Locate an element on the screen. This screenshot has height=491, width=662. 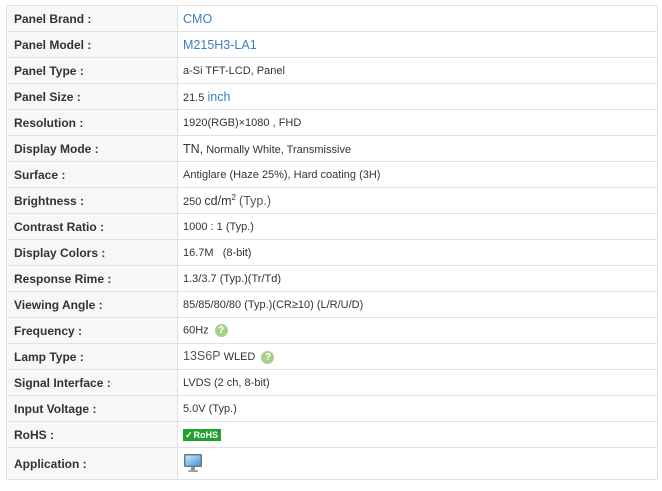
table-row: RoHS : ✓RoHS is located at coordinates (332, 434).